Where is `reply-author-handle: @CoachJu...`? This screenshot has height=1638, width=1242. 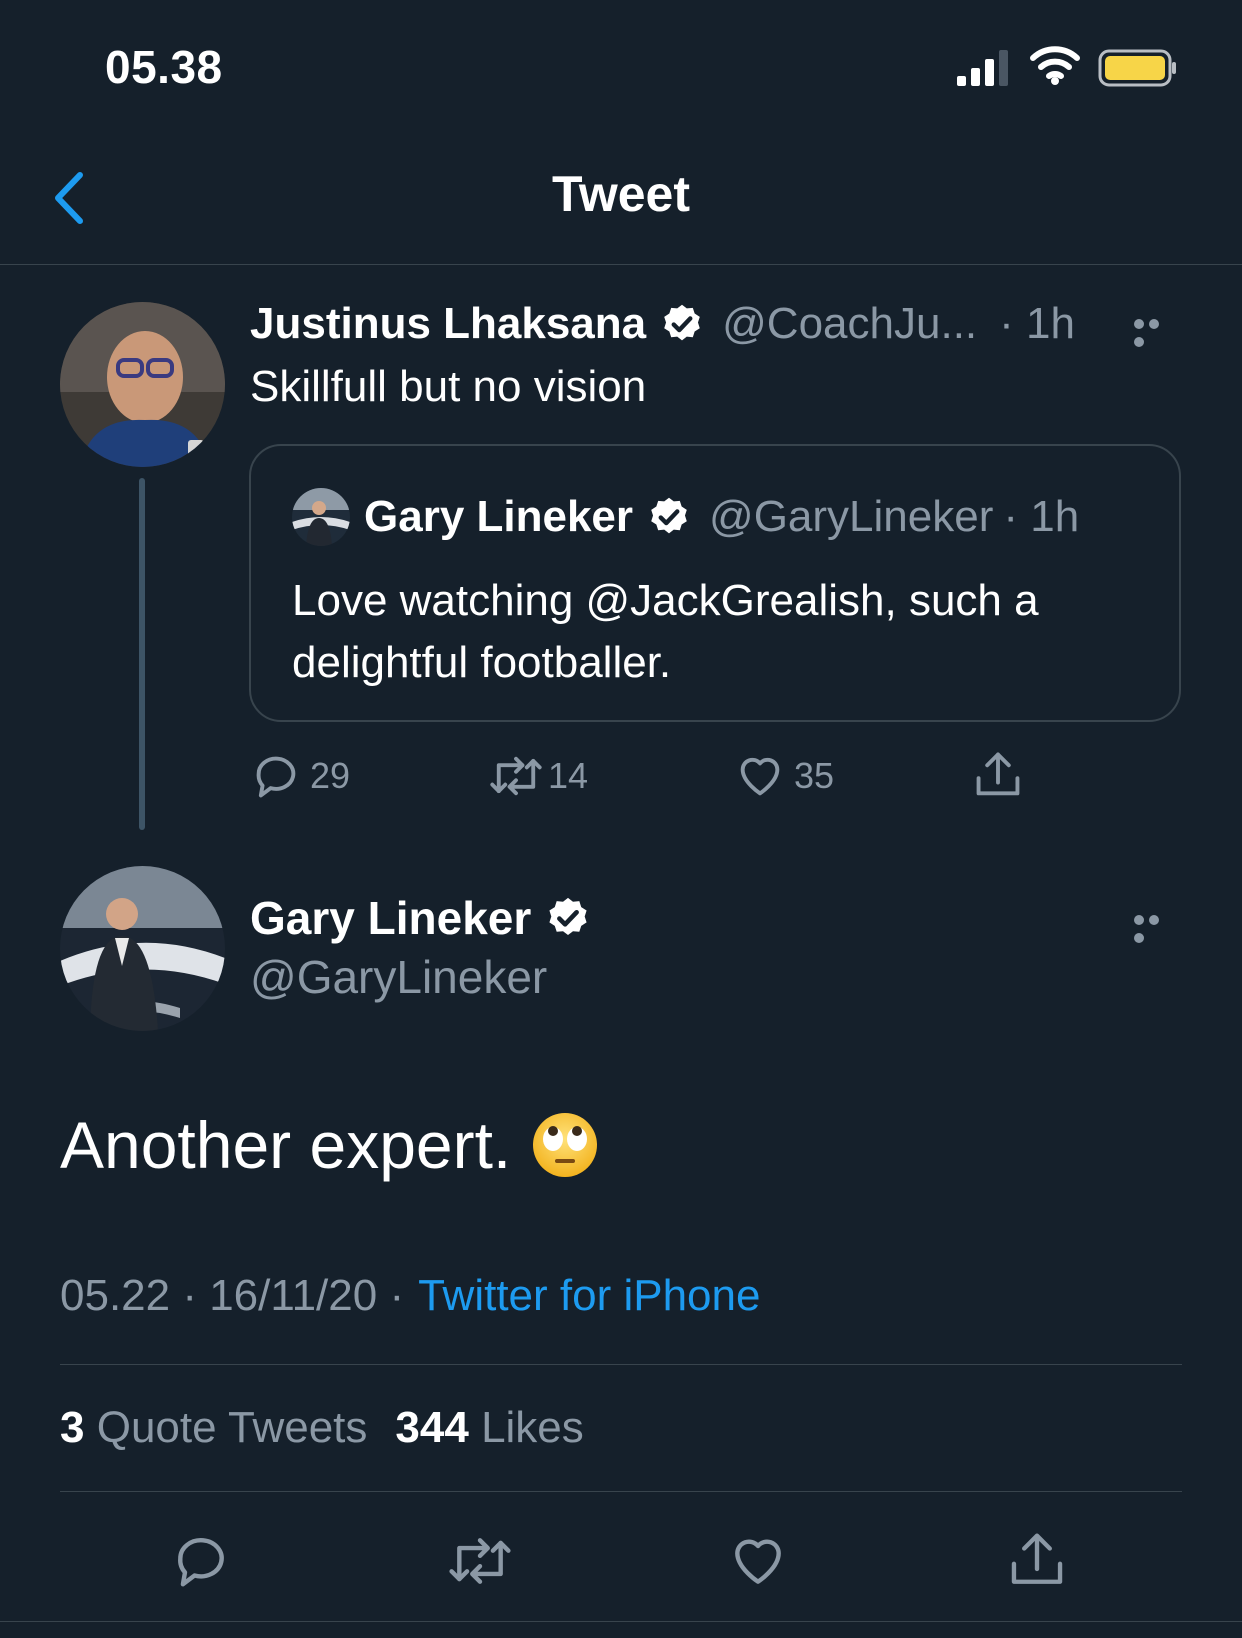 reply-author-handle: @CoachJu... is located at coordinates (849, 324).